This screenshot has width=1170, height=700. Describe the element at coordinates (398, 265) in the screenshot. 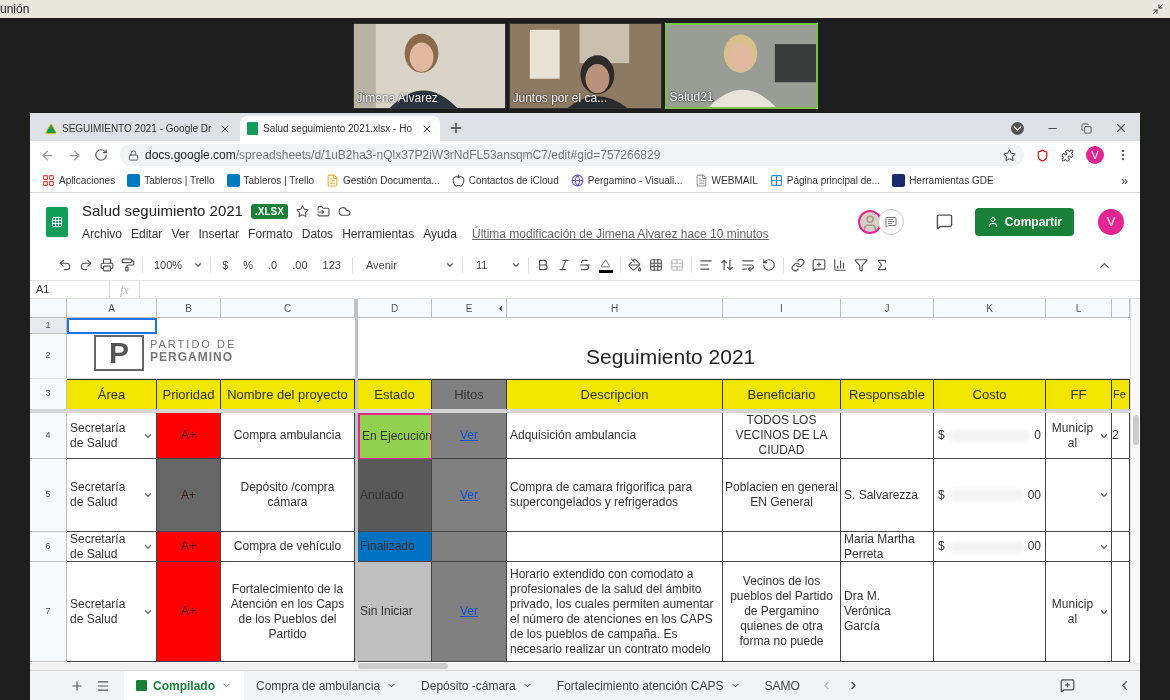

I see `font-select: Avenir` at that location.